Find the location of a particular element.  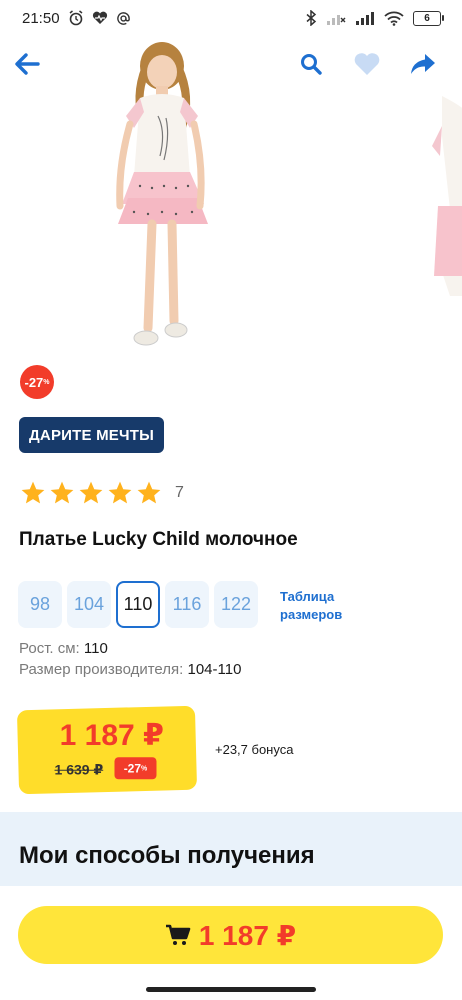

size-option: 116 is located at coordinates (187, 604).